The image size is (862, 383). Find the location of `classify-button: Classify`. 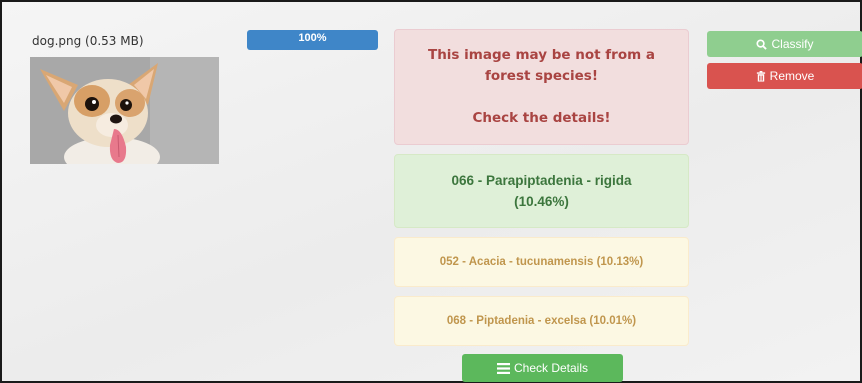

classify-button: Classify is located at coordinates (784, 44).